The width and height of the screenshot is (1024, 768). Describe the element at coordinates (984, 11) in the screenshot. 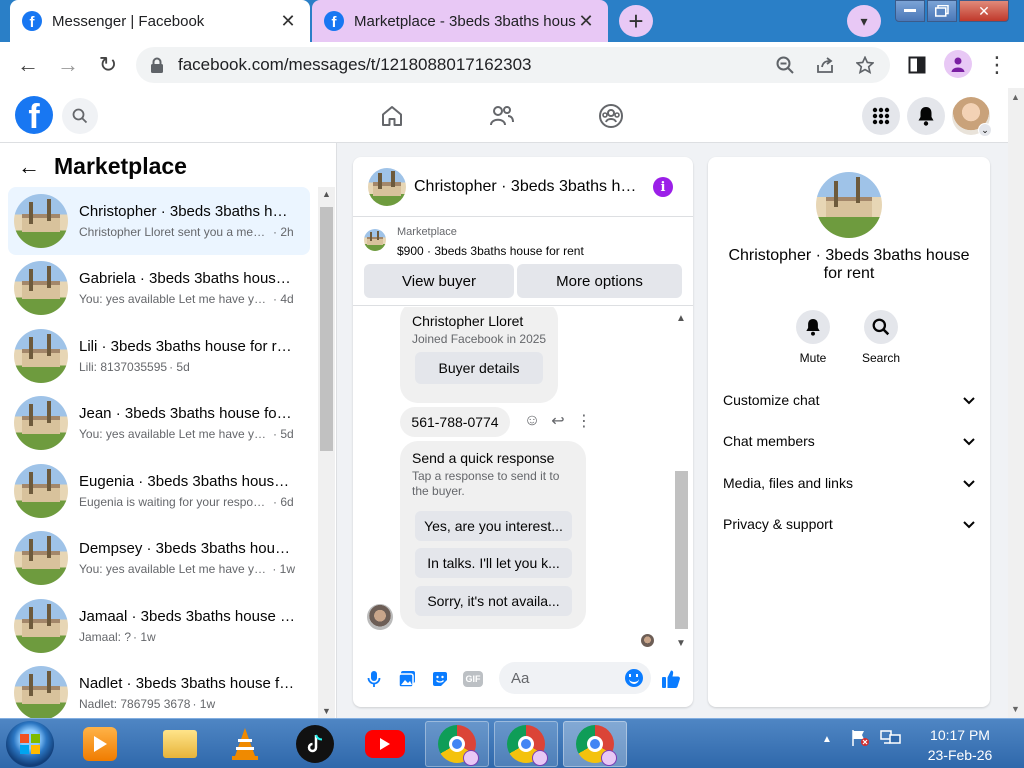

I see `window-close-button: ✕` at that location.